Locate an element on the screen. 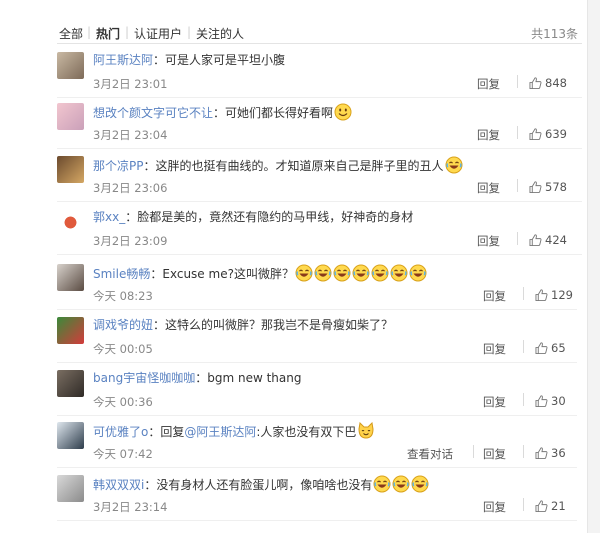 The image size is (600, 533). mention-link: @阿王斯达阿 is located at coordinates (220, 432).